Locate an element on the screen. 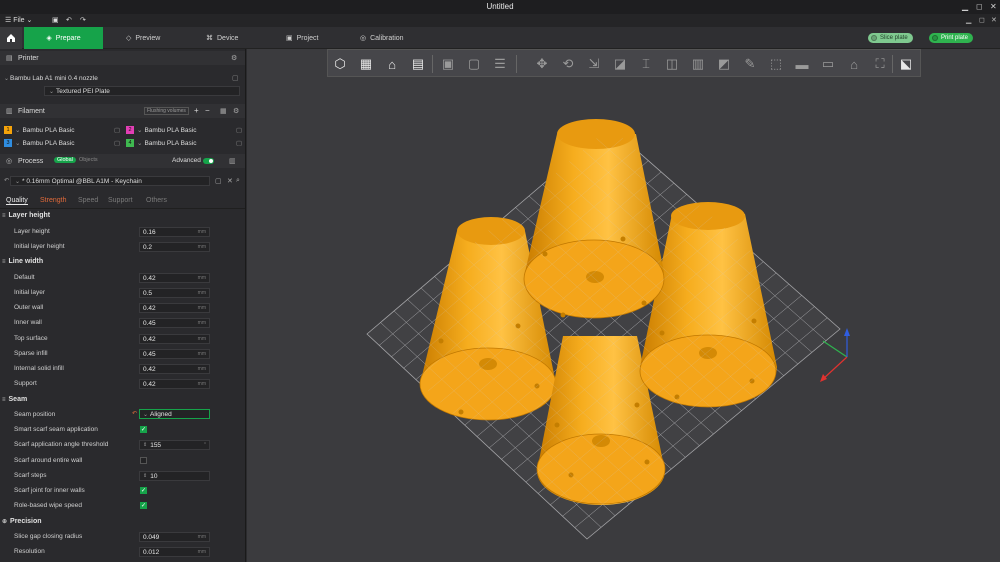 The image size is (1000, 562). filament-slot-1: 1 ⌄ Bambu PLA Basic ▢ is located at coordinates (62, 130).